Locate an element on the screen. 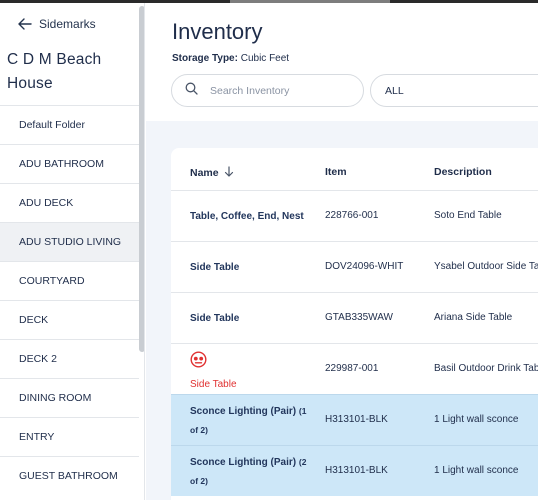  table-header: Name Item Description is located at coordinates (354, 169).